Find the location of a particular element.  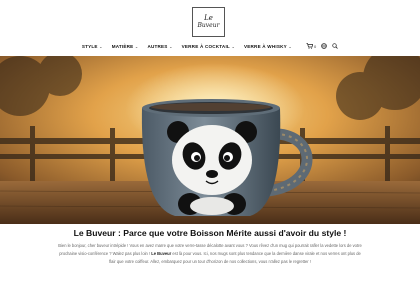

globe-icon is located at coordinates (324, 46).